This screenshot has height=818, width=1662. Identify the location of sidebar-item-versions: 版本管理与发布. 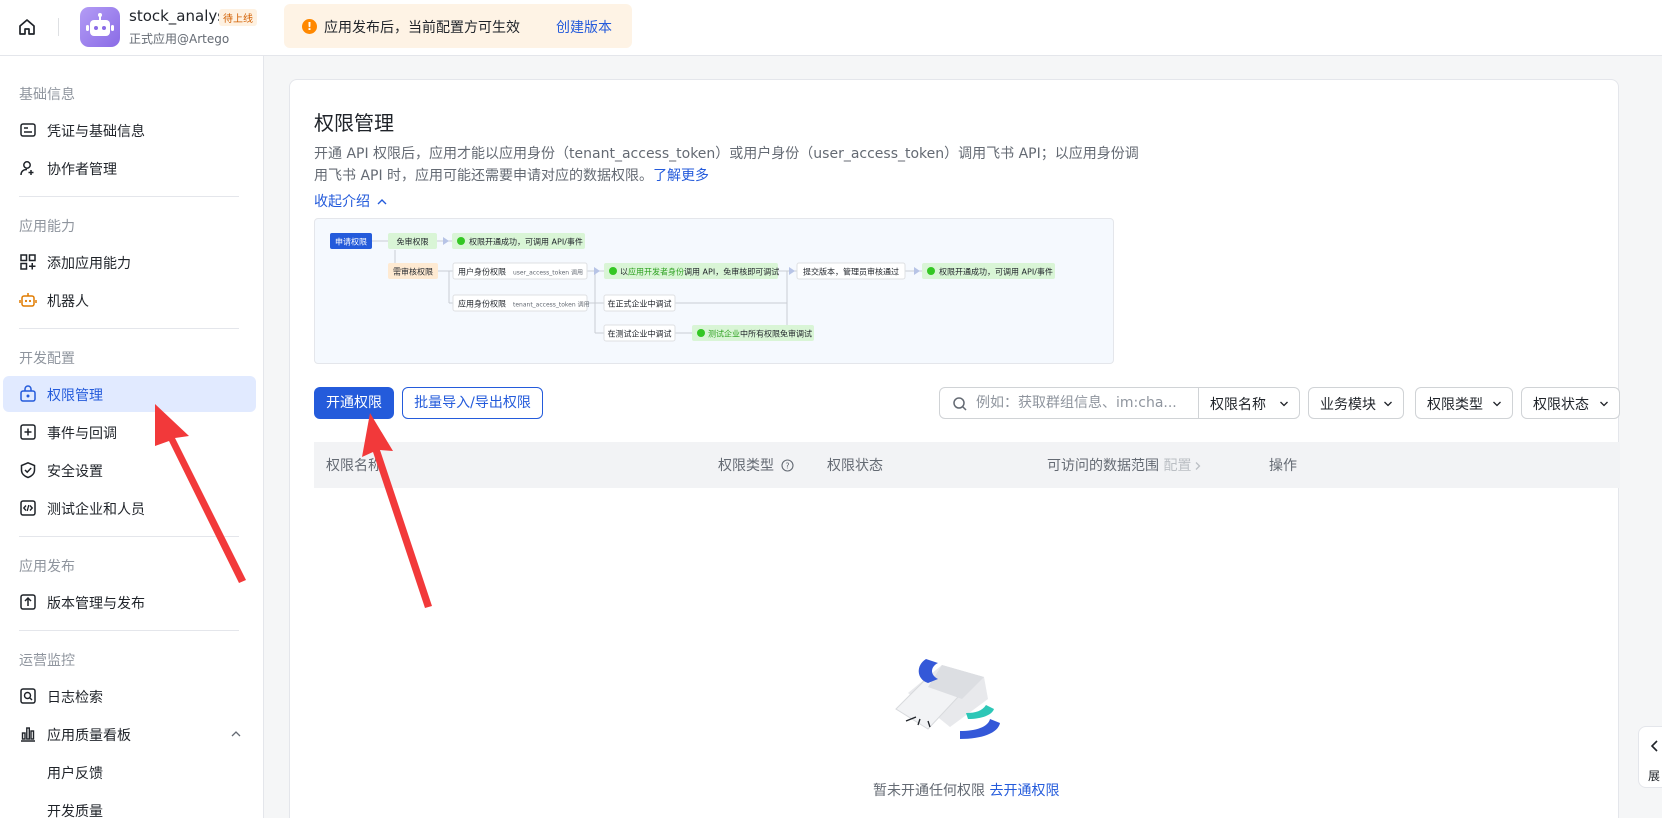
(129, 602).